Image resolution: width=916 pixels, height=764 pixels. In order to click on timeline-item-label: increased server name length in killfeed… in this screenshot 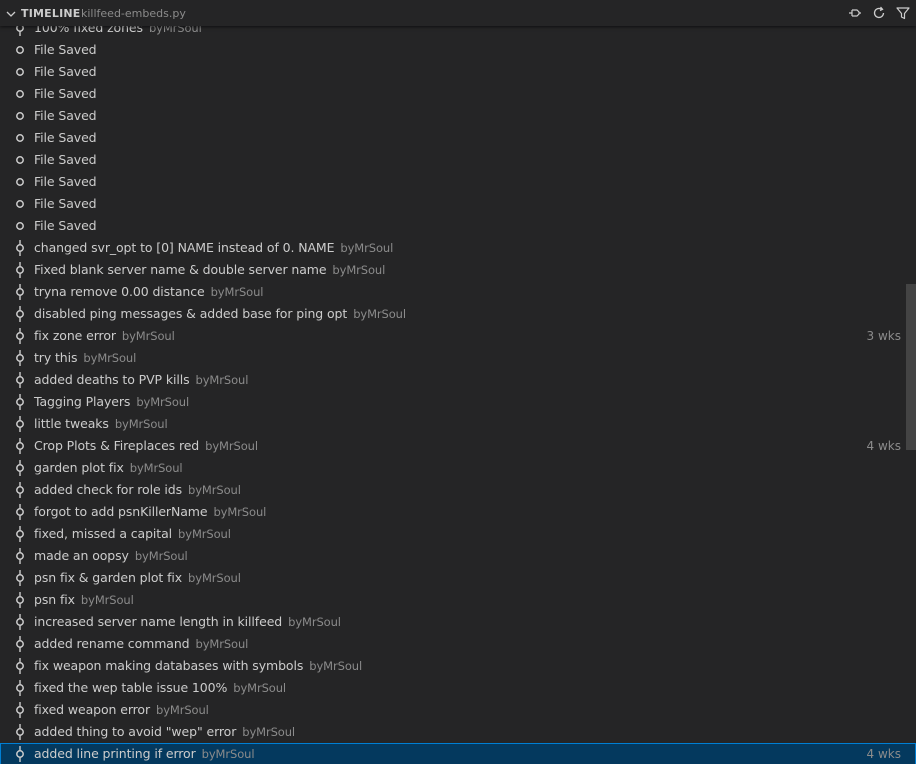, I will do `click(187, 622)`.